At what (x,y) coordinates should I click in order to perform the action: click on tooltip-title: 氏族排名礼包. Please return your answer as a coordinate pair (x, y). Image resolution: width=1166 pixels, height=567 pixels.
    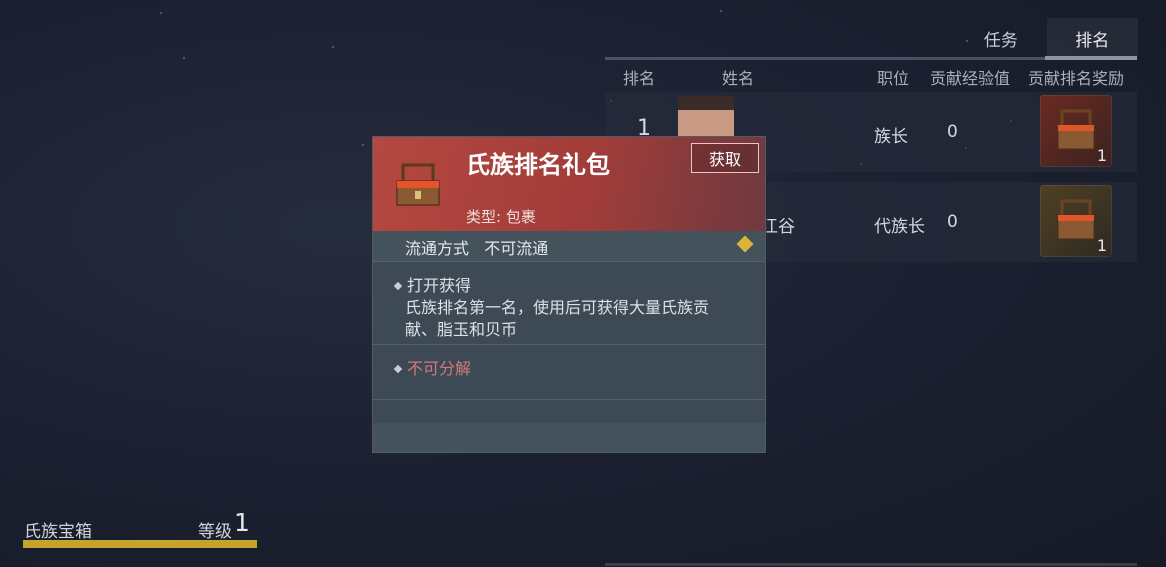
    Looking at the image, I should click on (538, 165).